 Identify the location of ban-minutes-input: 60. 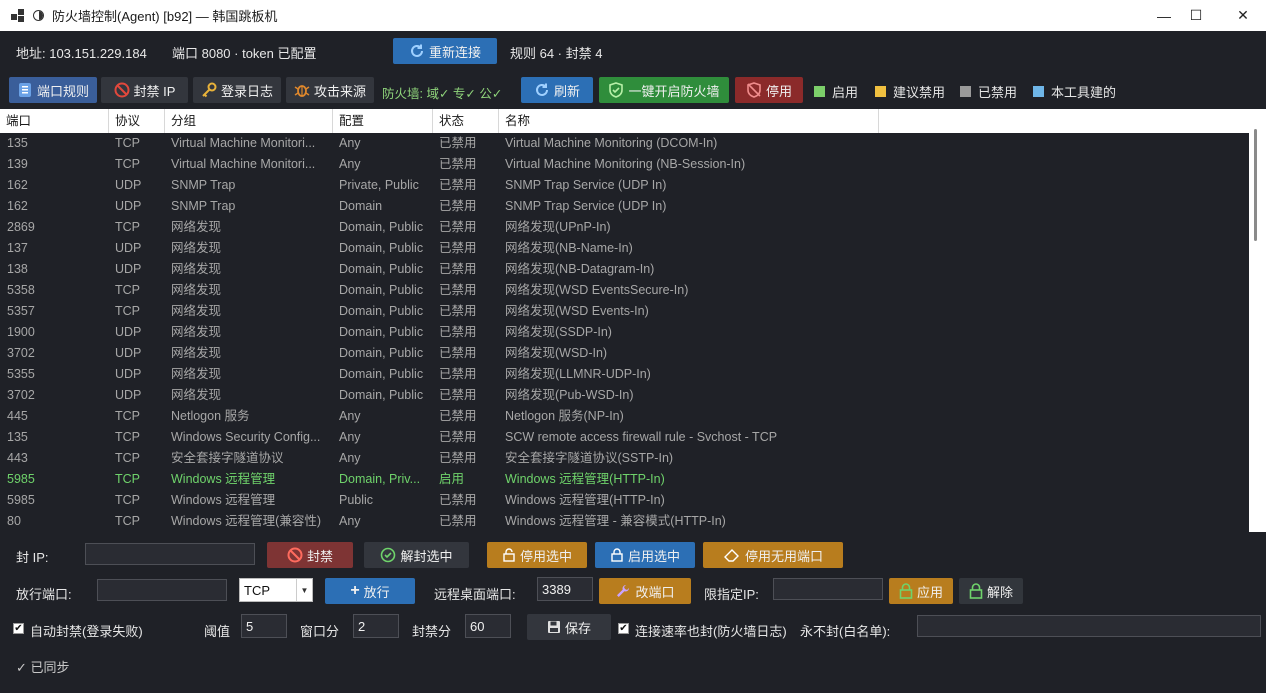
(488, 626).